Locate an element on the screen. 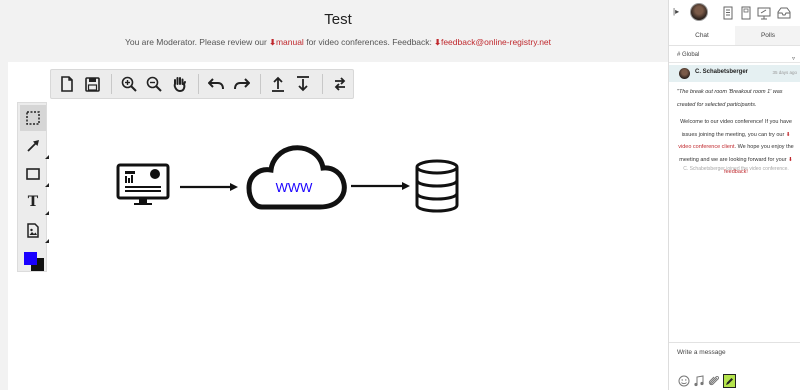 The image size is (800, 390). message-header: C. Schabetsberger 35 days ago is located at coordinates (734, 73).